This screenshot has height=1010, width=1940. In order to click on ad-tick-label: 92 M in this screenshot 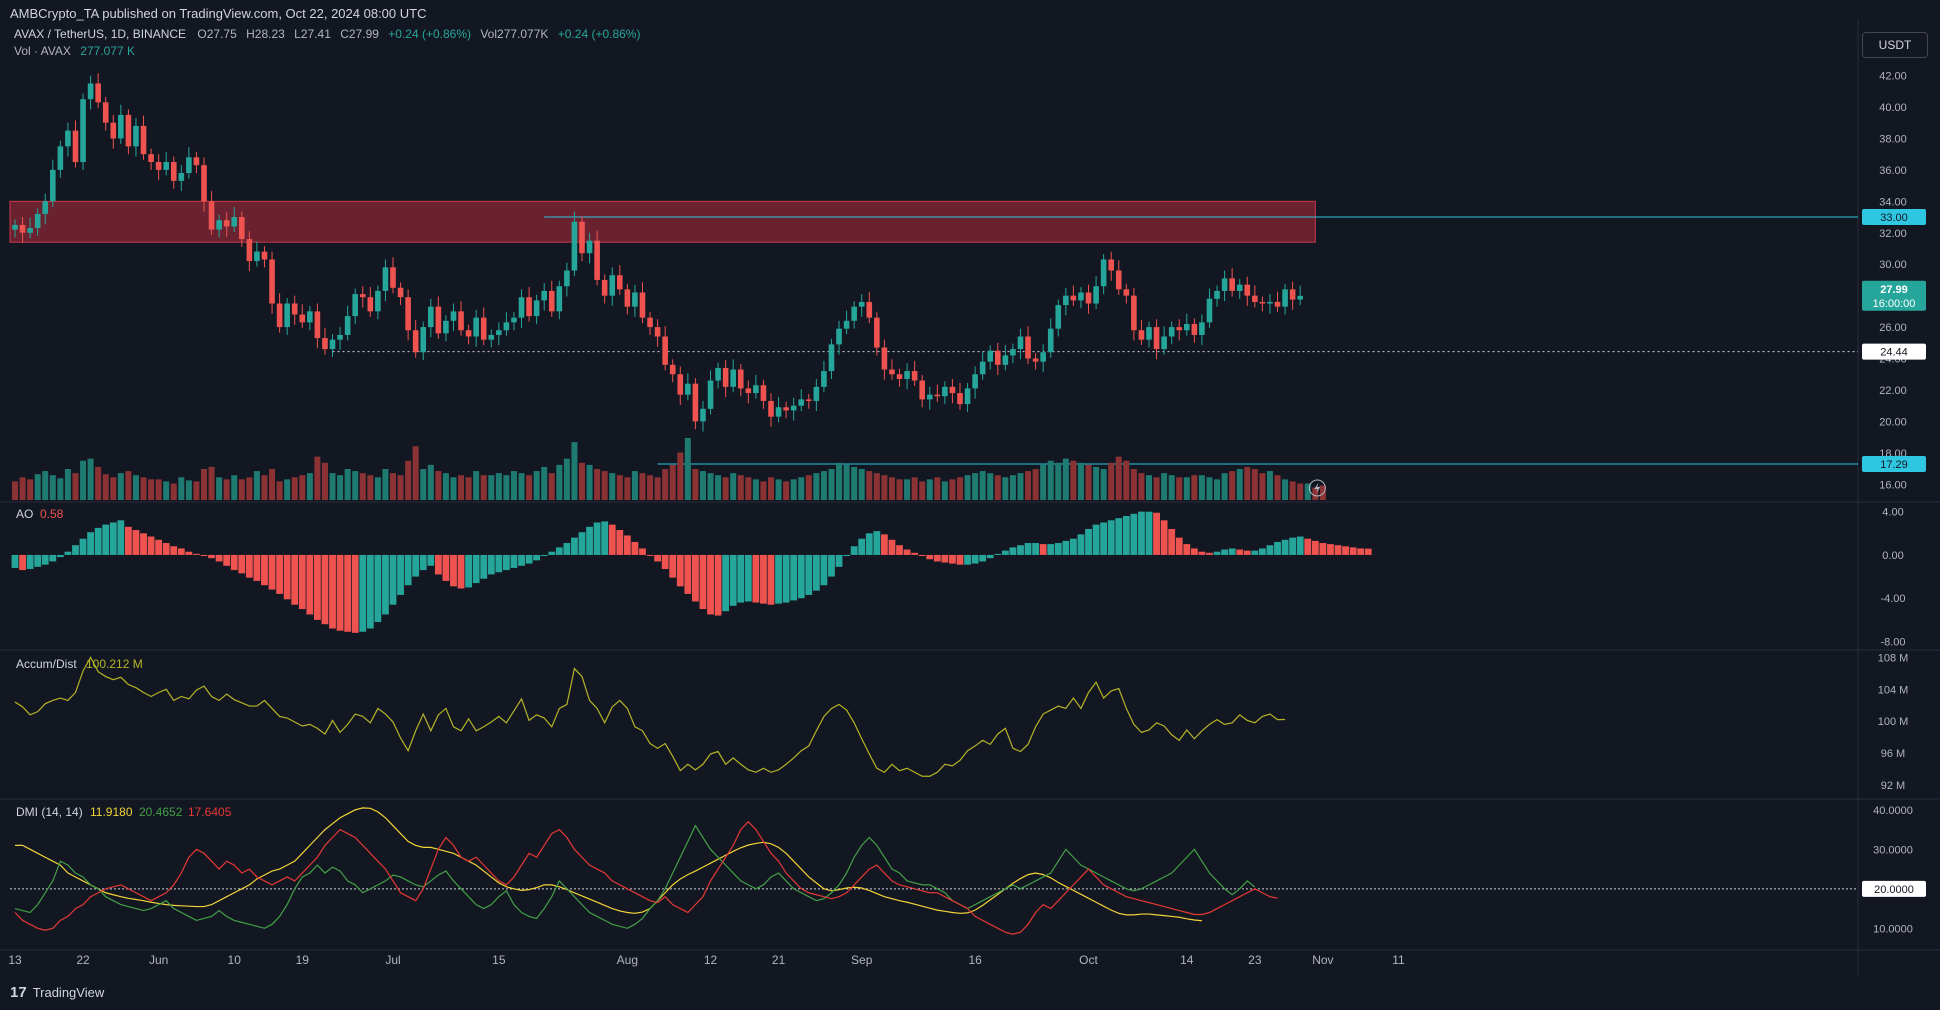, I will do `click(1893, 786)`.